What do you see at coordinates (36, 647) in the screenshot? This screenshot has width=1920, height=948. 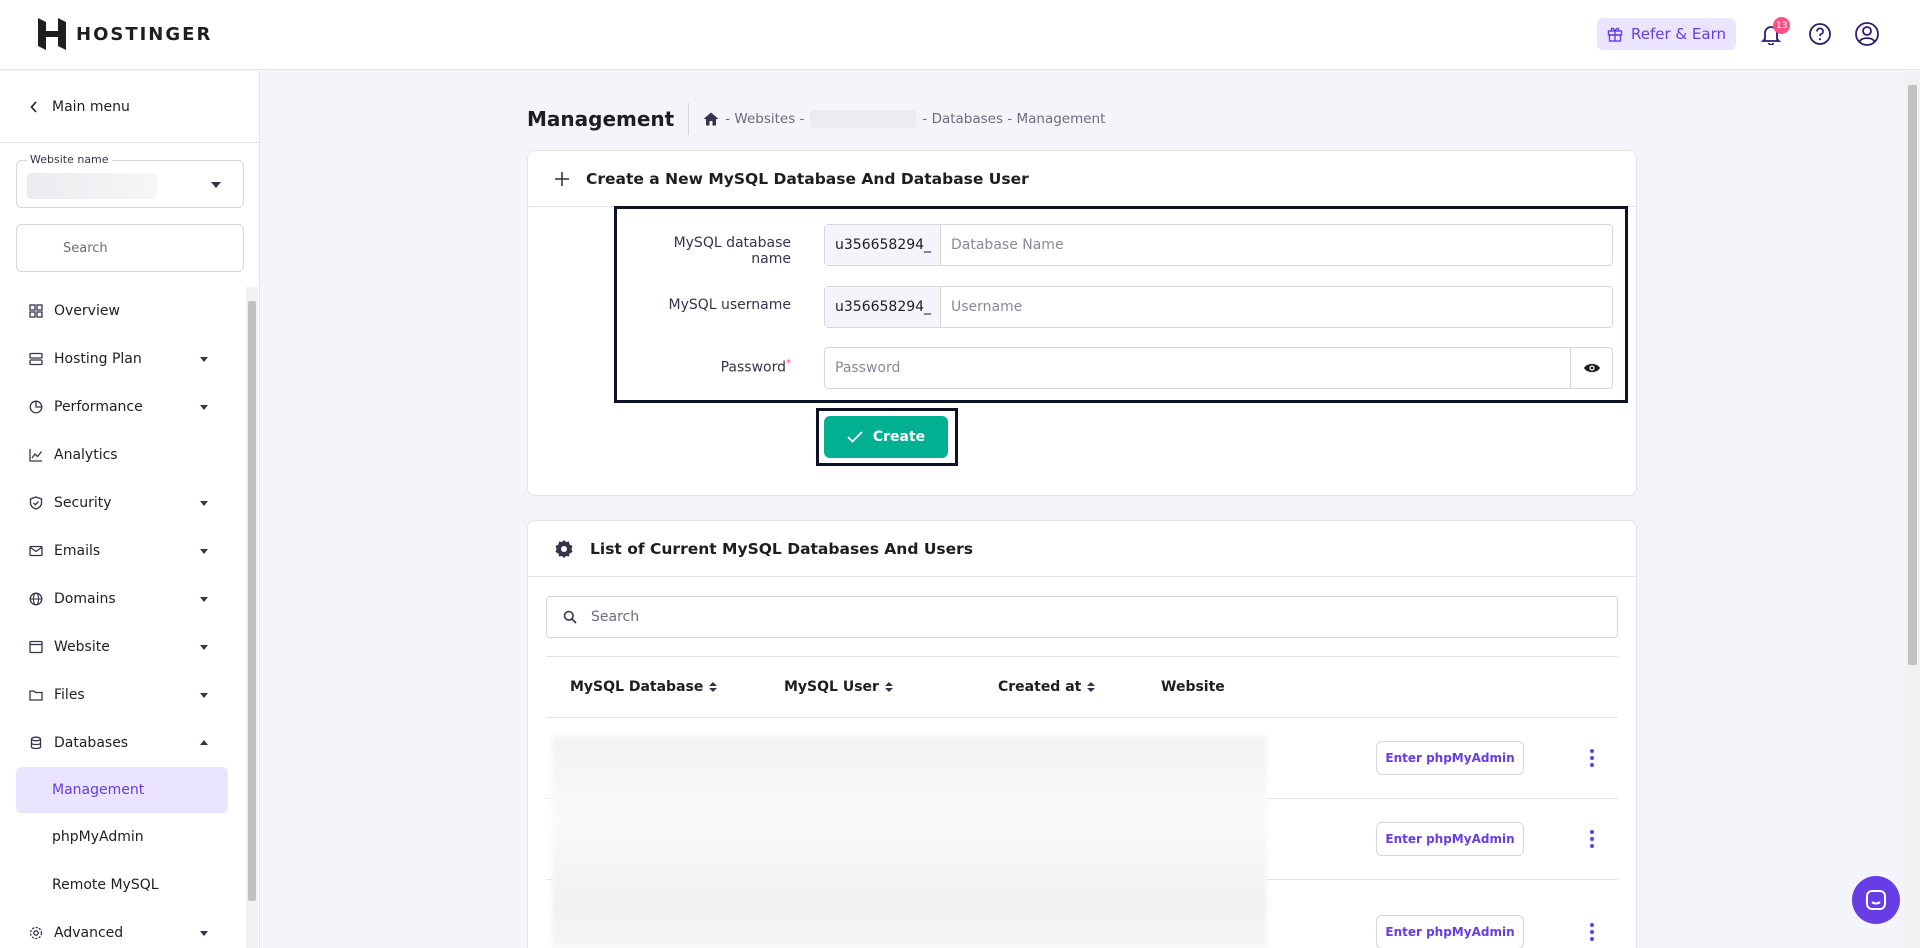 I see `browser-icon` at bounding box center [36, 647].